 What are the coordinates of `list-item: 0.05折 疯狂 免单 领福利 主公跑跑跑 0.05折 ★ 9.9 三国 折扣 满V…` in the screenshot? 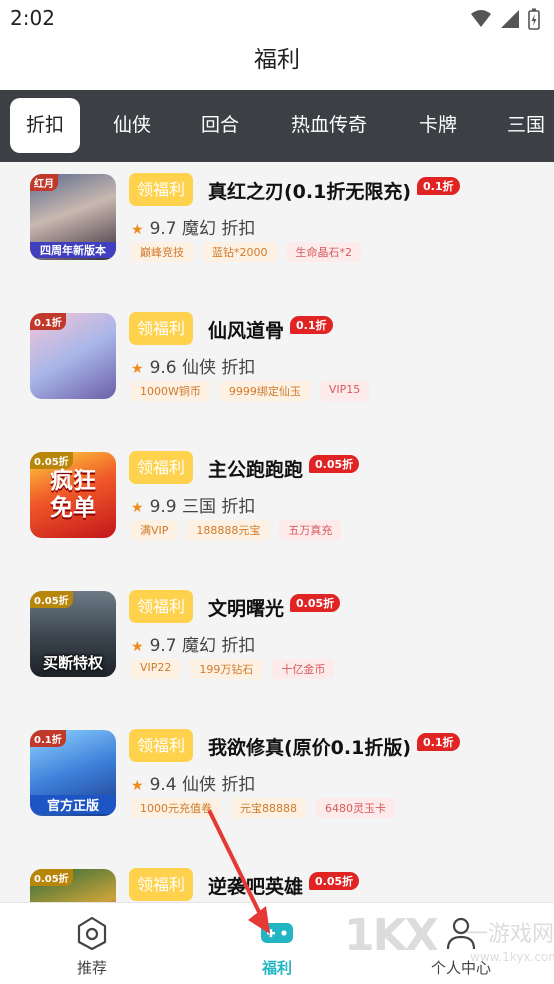 It's located at (277, 509).